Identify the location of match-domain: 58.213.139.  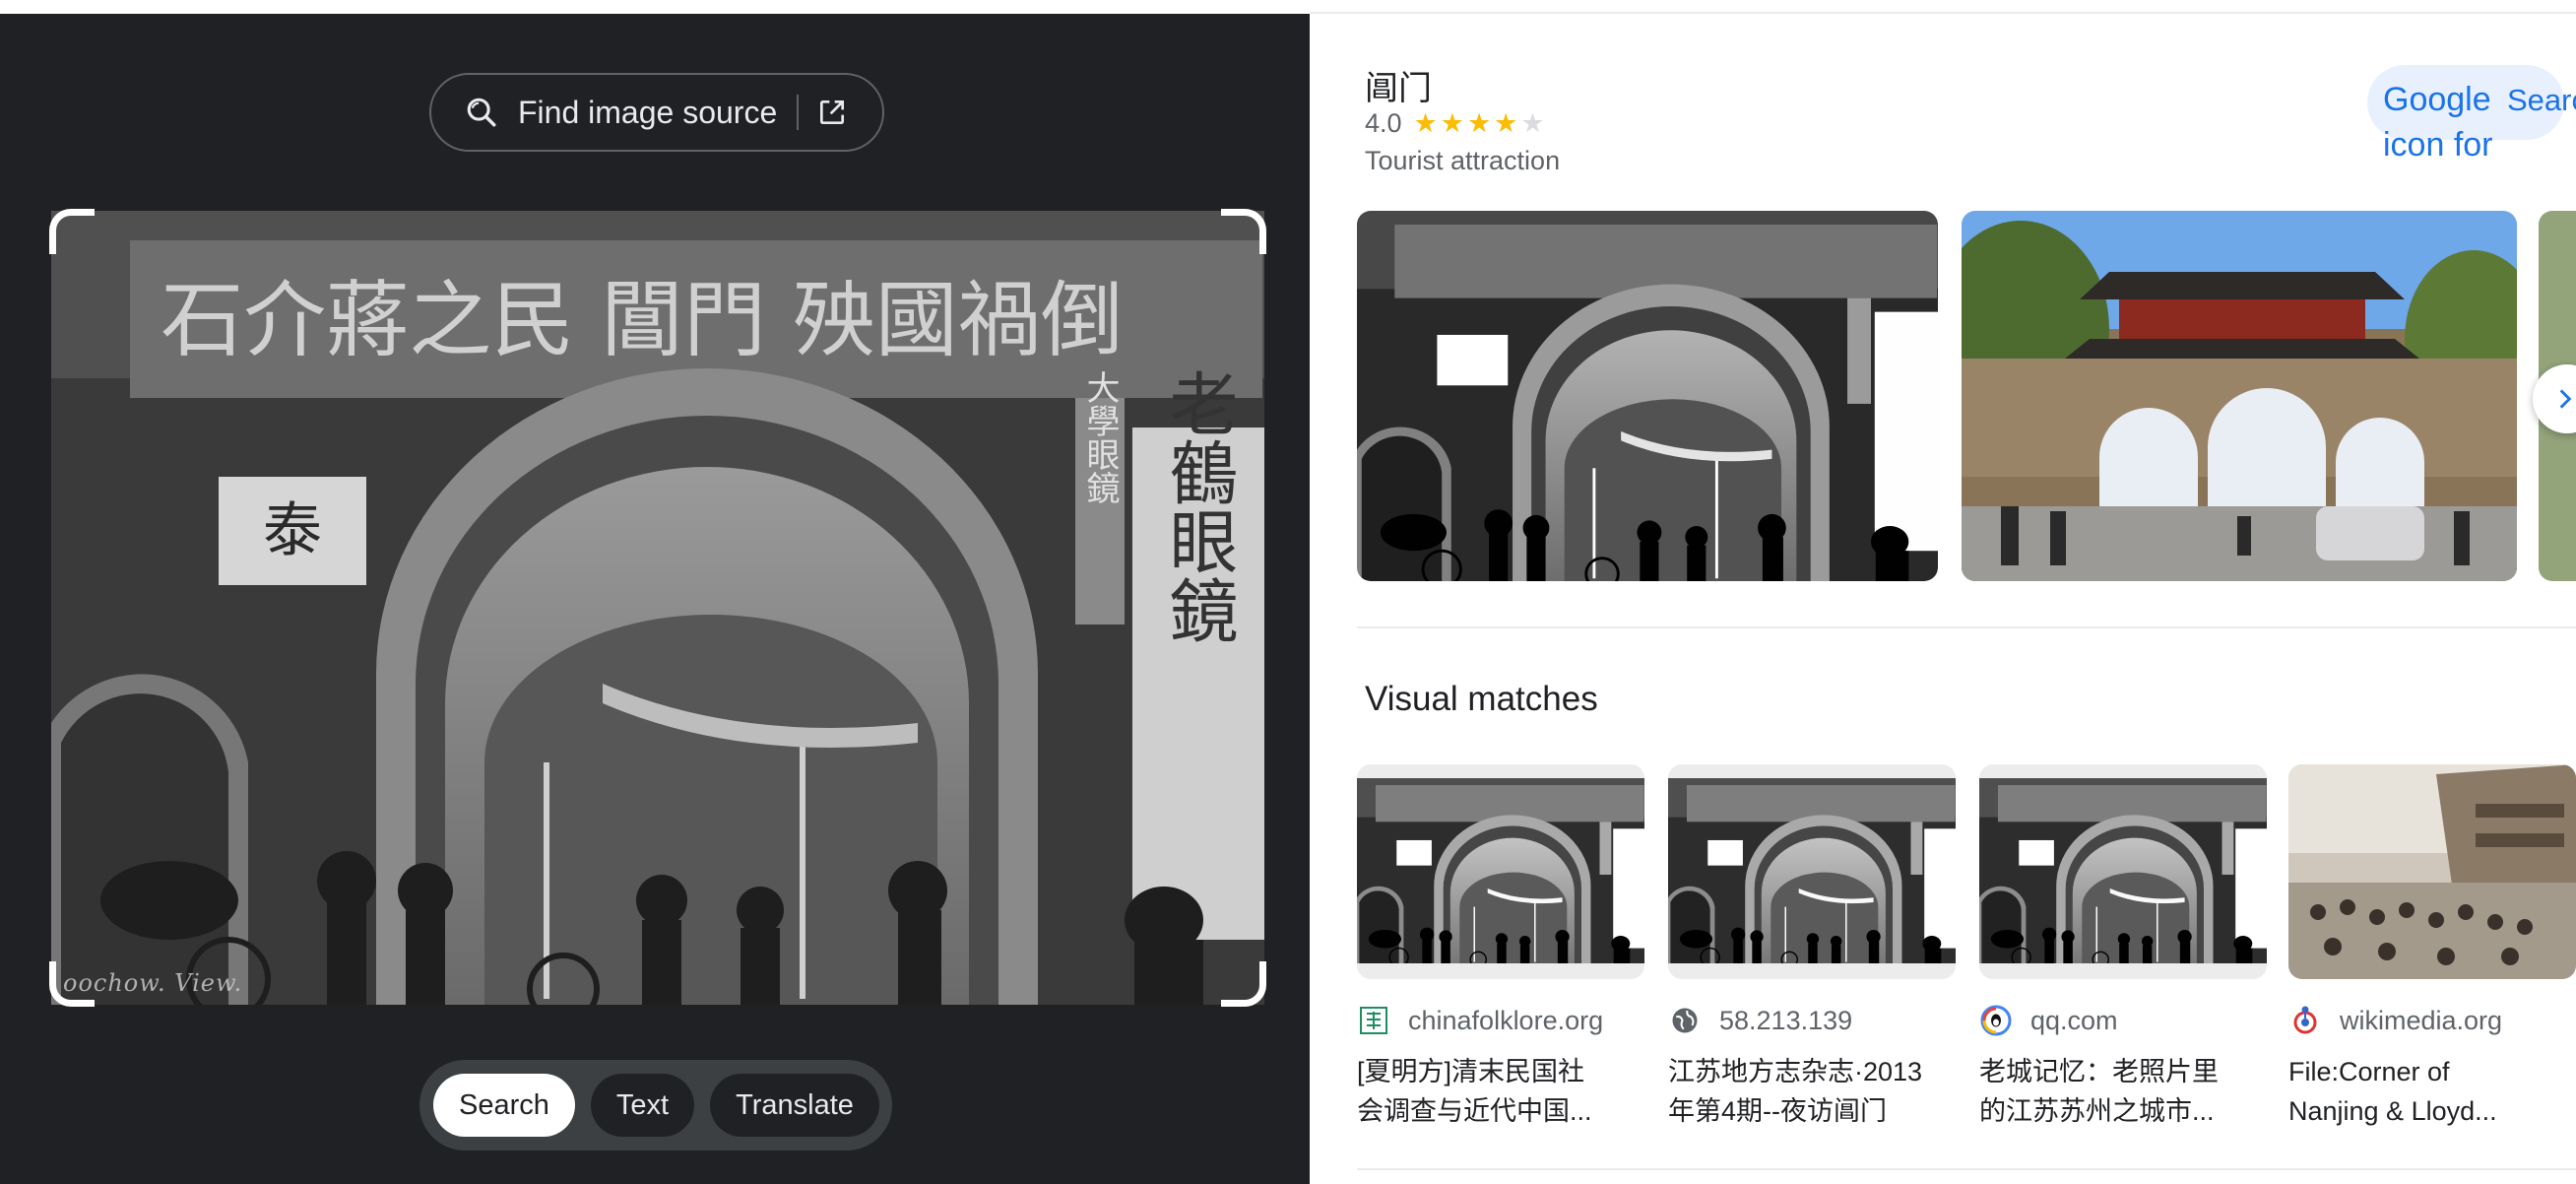
(1786, 1020).